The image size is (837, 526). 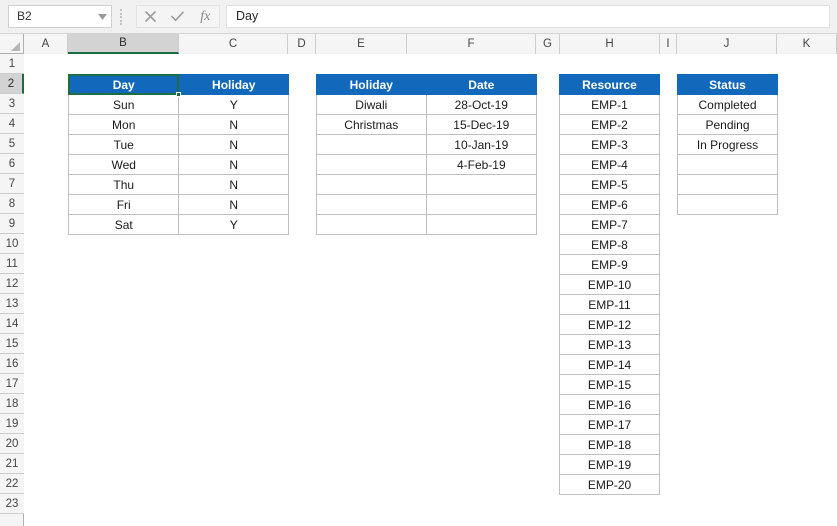 I want to click on row-header-8: 8, so click(x=12, y=204).